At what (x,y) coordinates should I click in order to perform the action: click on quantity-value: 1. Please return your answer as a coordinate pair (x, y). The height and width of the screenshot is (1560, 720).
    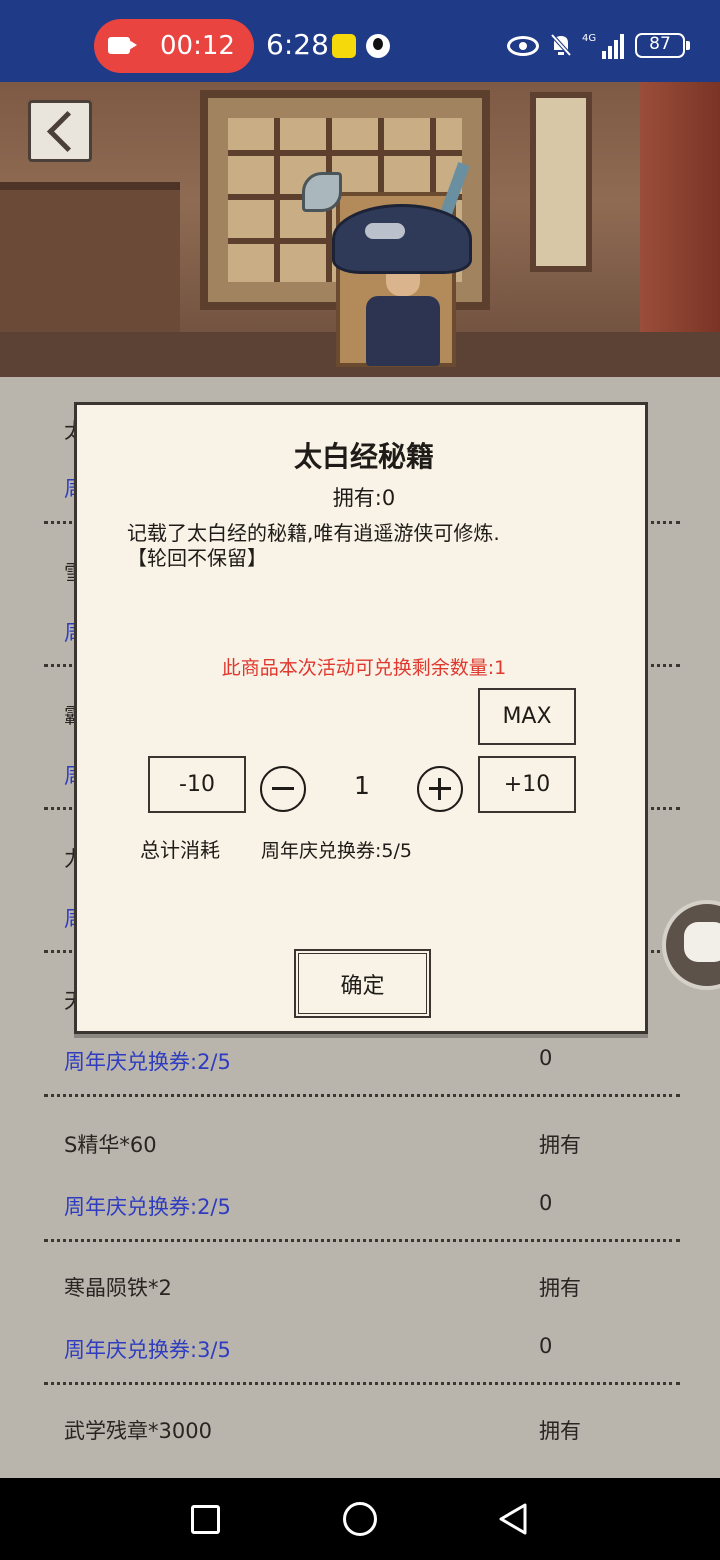
    Looking at the image, I should click on (362, 785).